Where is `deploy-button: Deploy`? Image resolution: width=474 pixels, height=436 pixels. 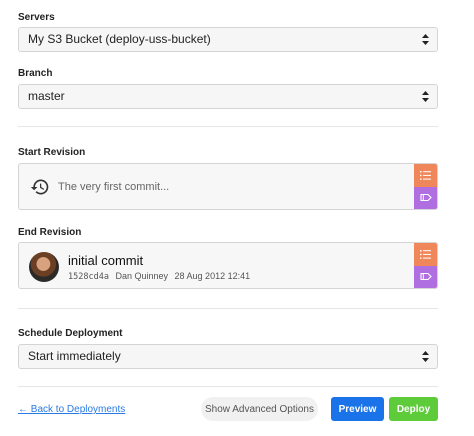 deploy-button: Deploy is located at coordinates (413, 409).